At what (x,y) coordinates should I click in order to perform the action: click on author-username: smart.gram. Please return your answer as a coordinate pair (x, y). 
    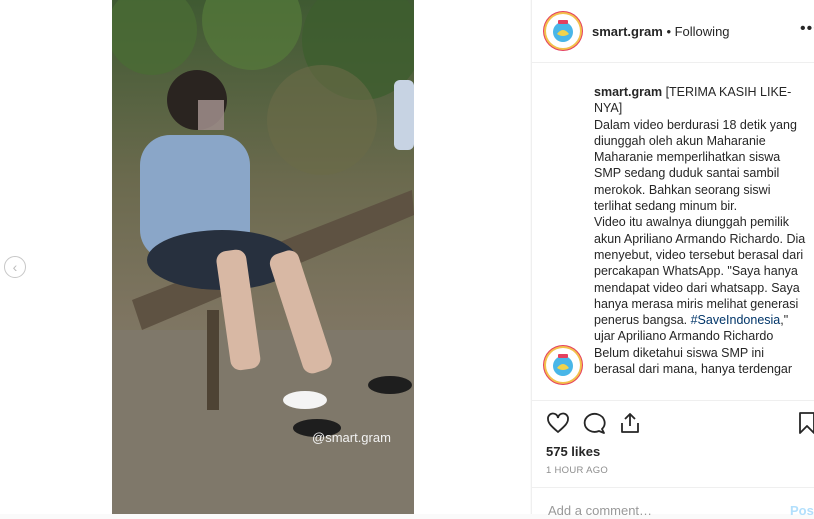
    Looking at the image, I should click on (627, 31).